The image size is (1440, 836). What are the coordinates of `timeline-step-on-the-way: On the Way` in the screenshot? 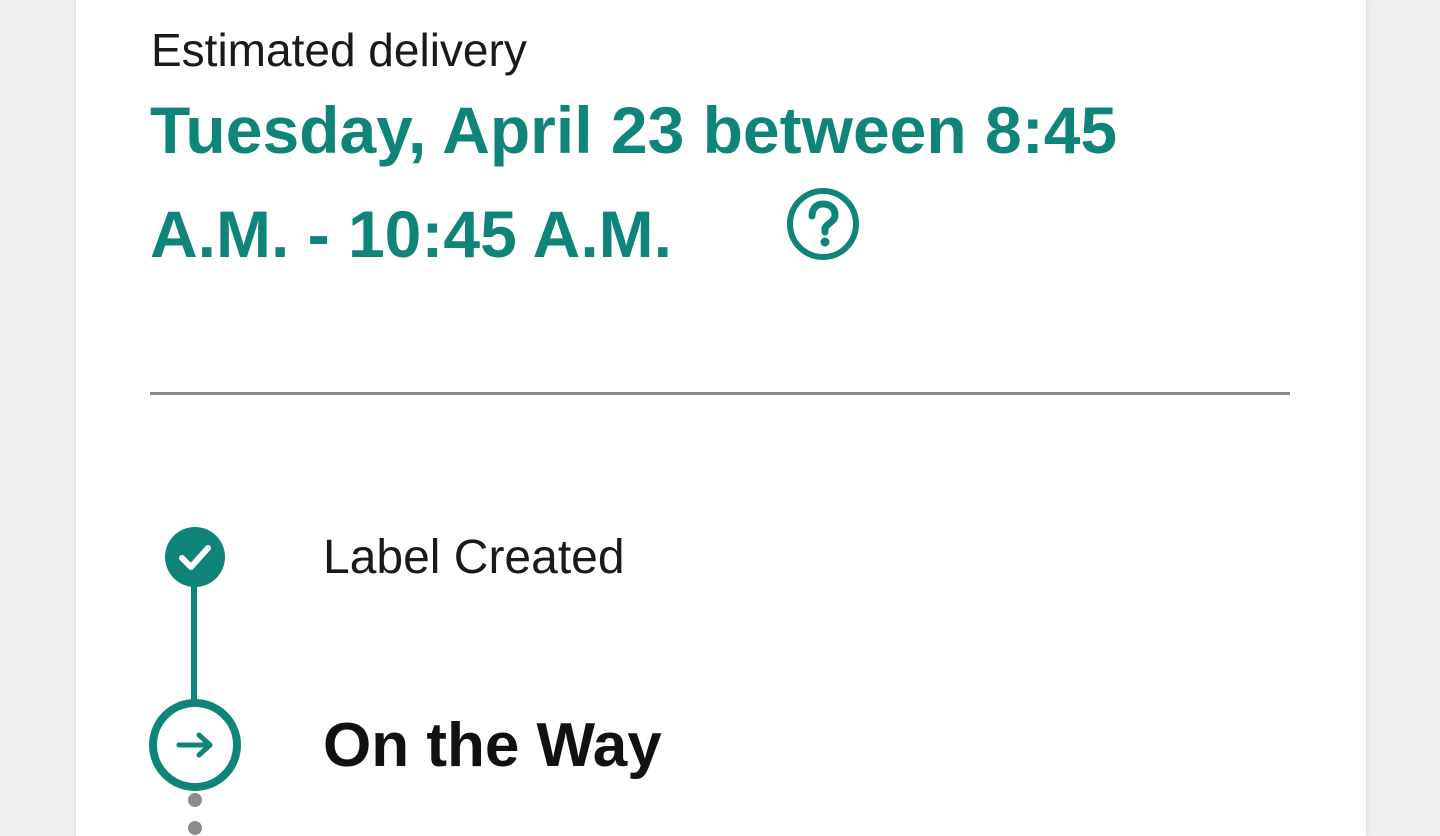 It's located at (492, 745).